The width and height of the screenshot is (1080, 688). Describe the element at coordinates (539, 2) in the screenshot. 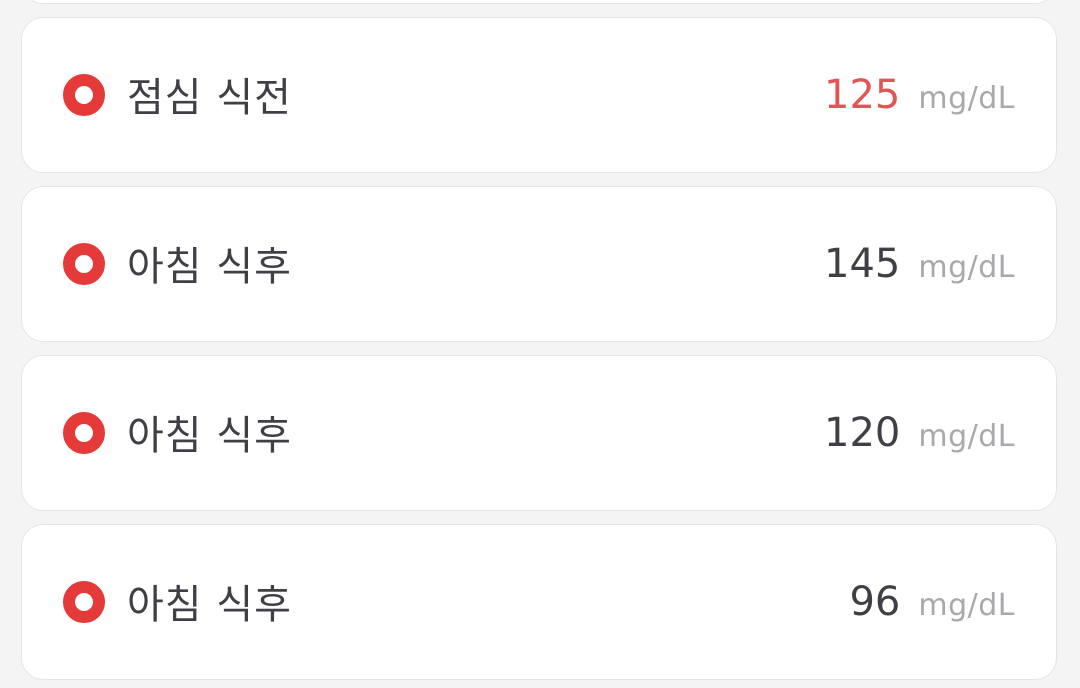

I see `reading-card-partial` at that location.